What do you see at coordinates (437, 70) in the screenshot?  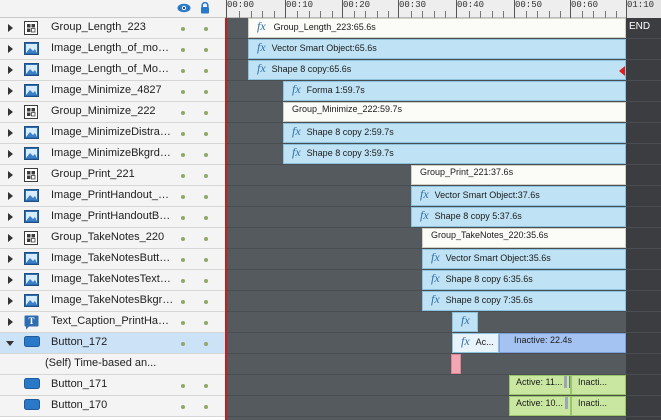 I see `object-timeline-bar: fx Shape 8 copy:65.6s` at bounding box center [437, 70].